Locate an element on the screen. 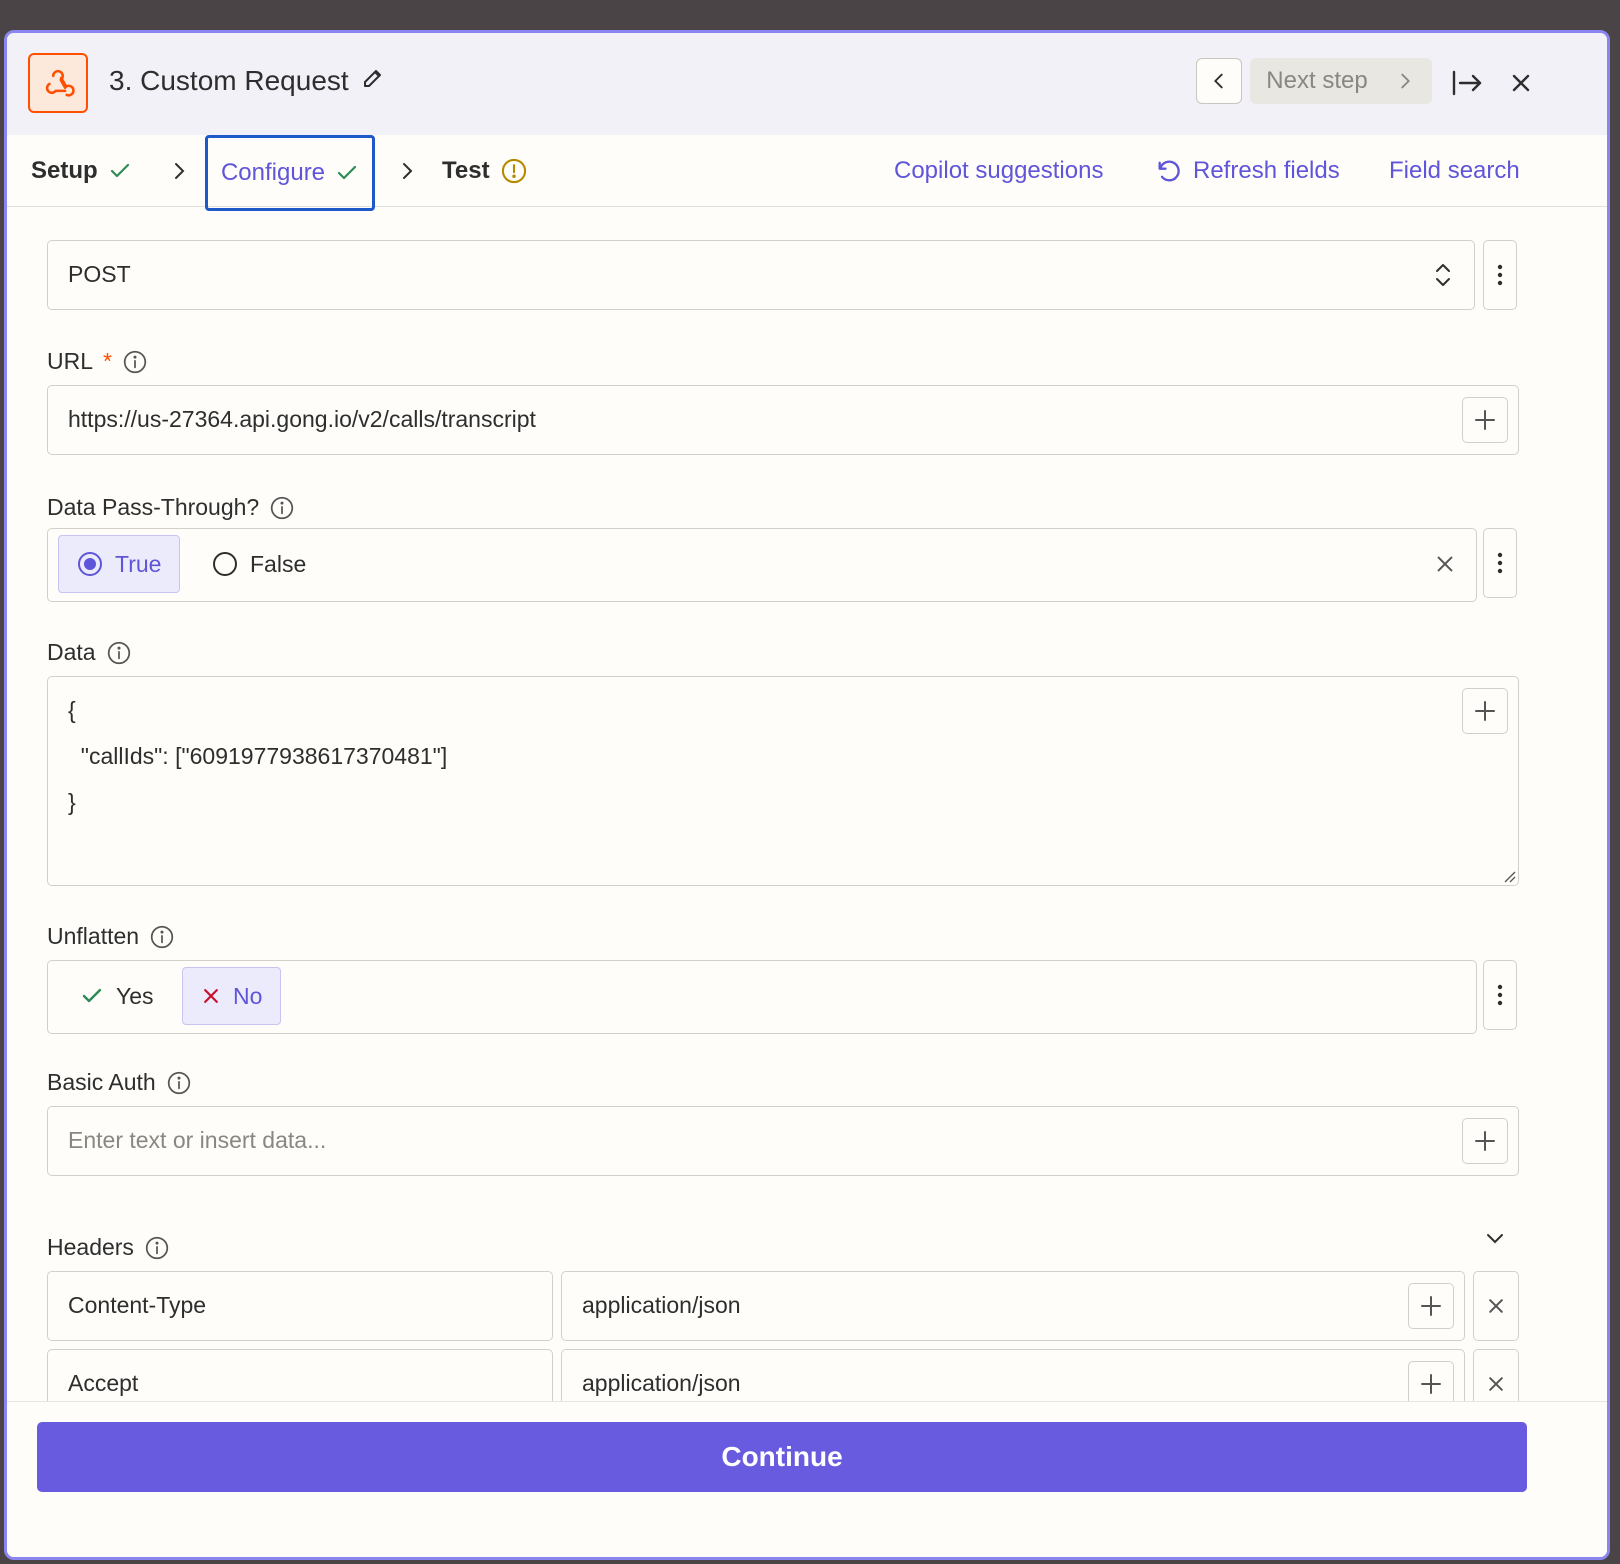 The width and height of the screenshot is (1620, 1564). step-title-text: 3. Custom Request is located at coordinates (229, 80).